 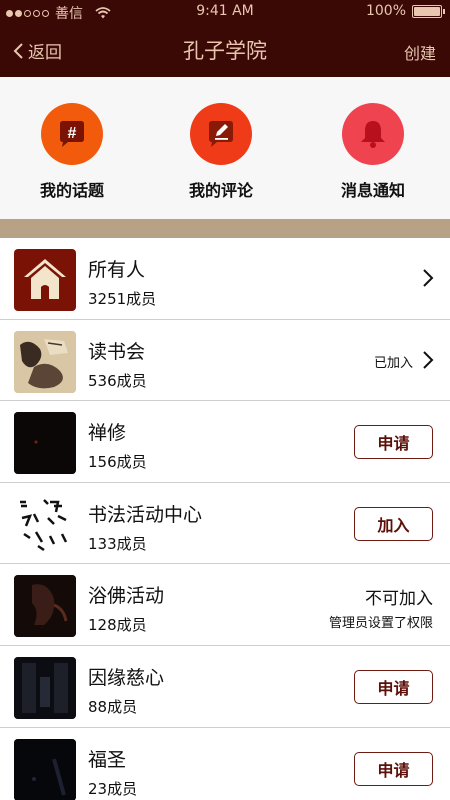 What do you see at coordinates (393, 523) in the screenshot?
I see `join-button: 加入` at bounding box center [393, 523].